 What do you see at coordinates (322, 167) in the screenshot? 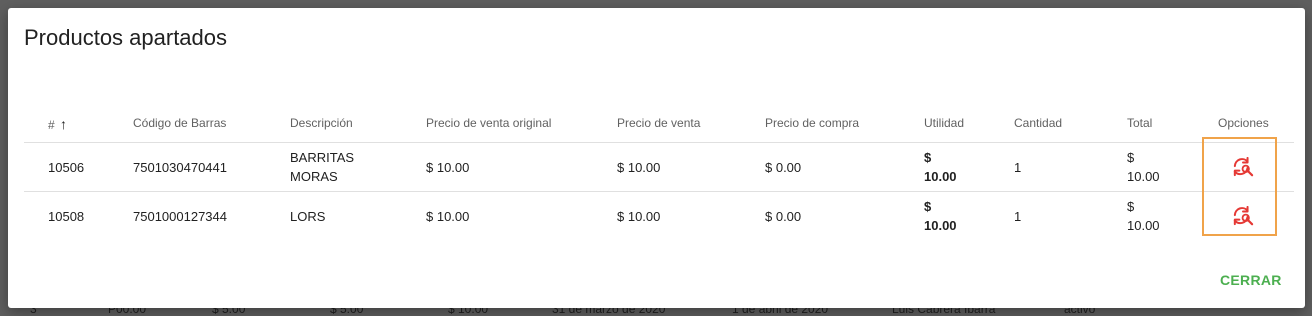
I see `cell-description: BARRITAS MORAS` at bounding box center [322, 167].